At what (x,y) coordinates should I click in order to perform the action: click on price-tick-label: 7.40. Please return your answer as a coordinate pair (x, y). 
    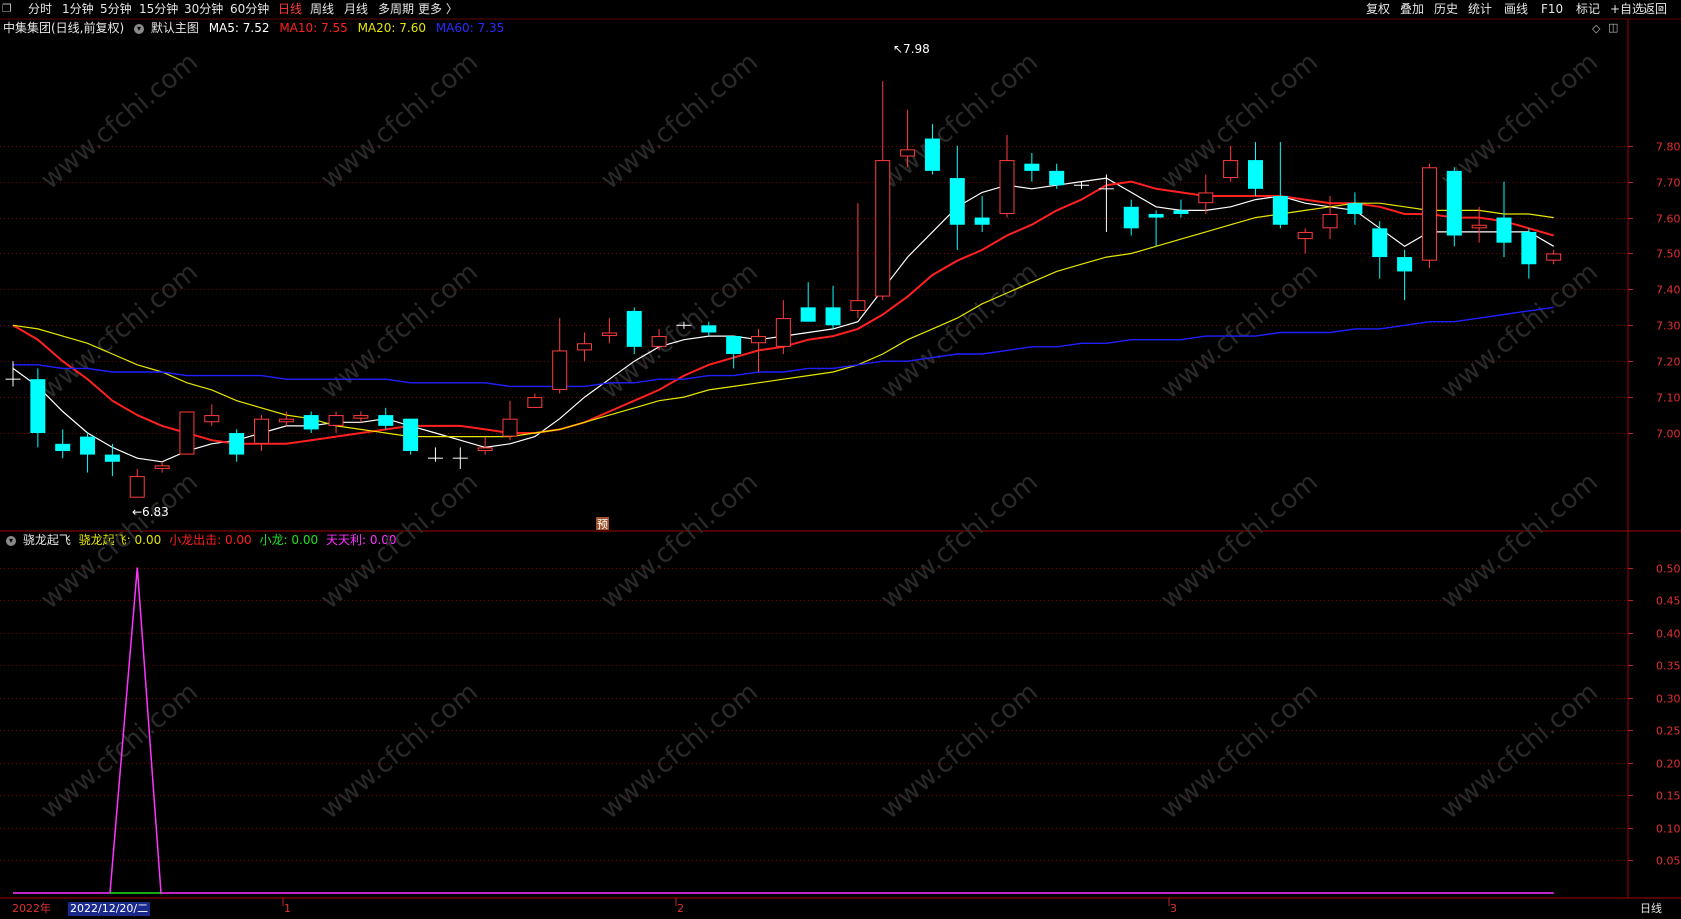
    Looking at the image, I should click on (1668, 290).